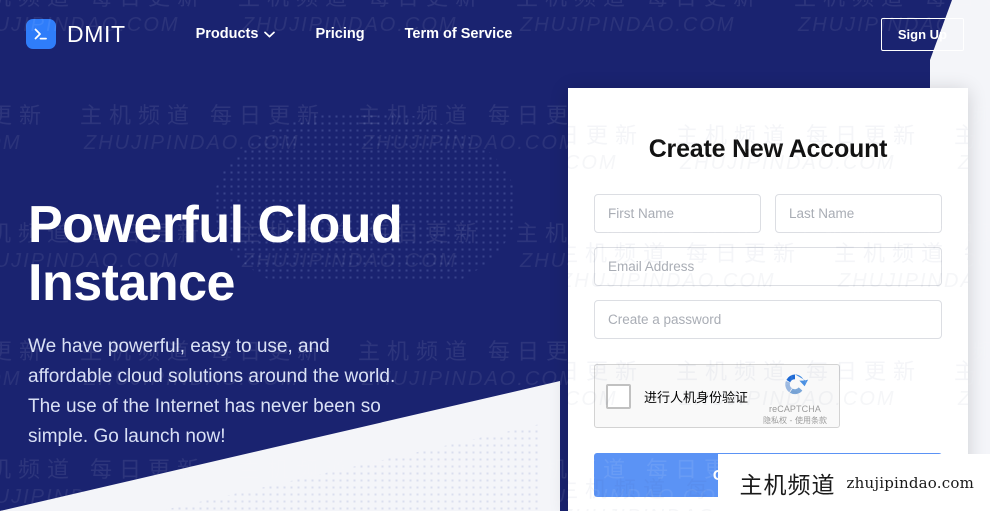  I want to click on brand-logo: DMIT, so click(76, 34).